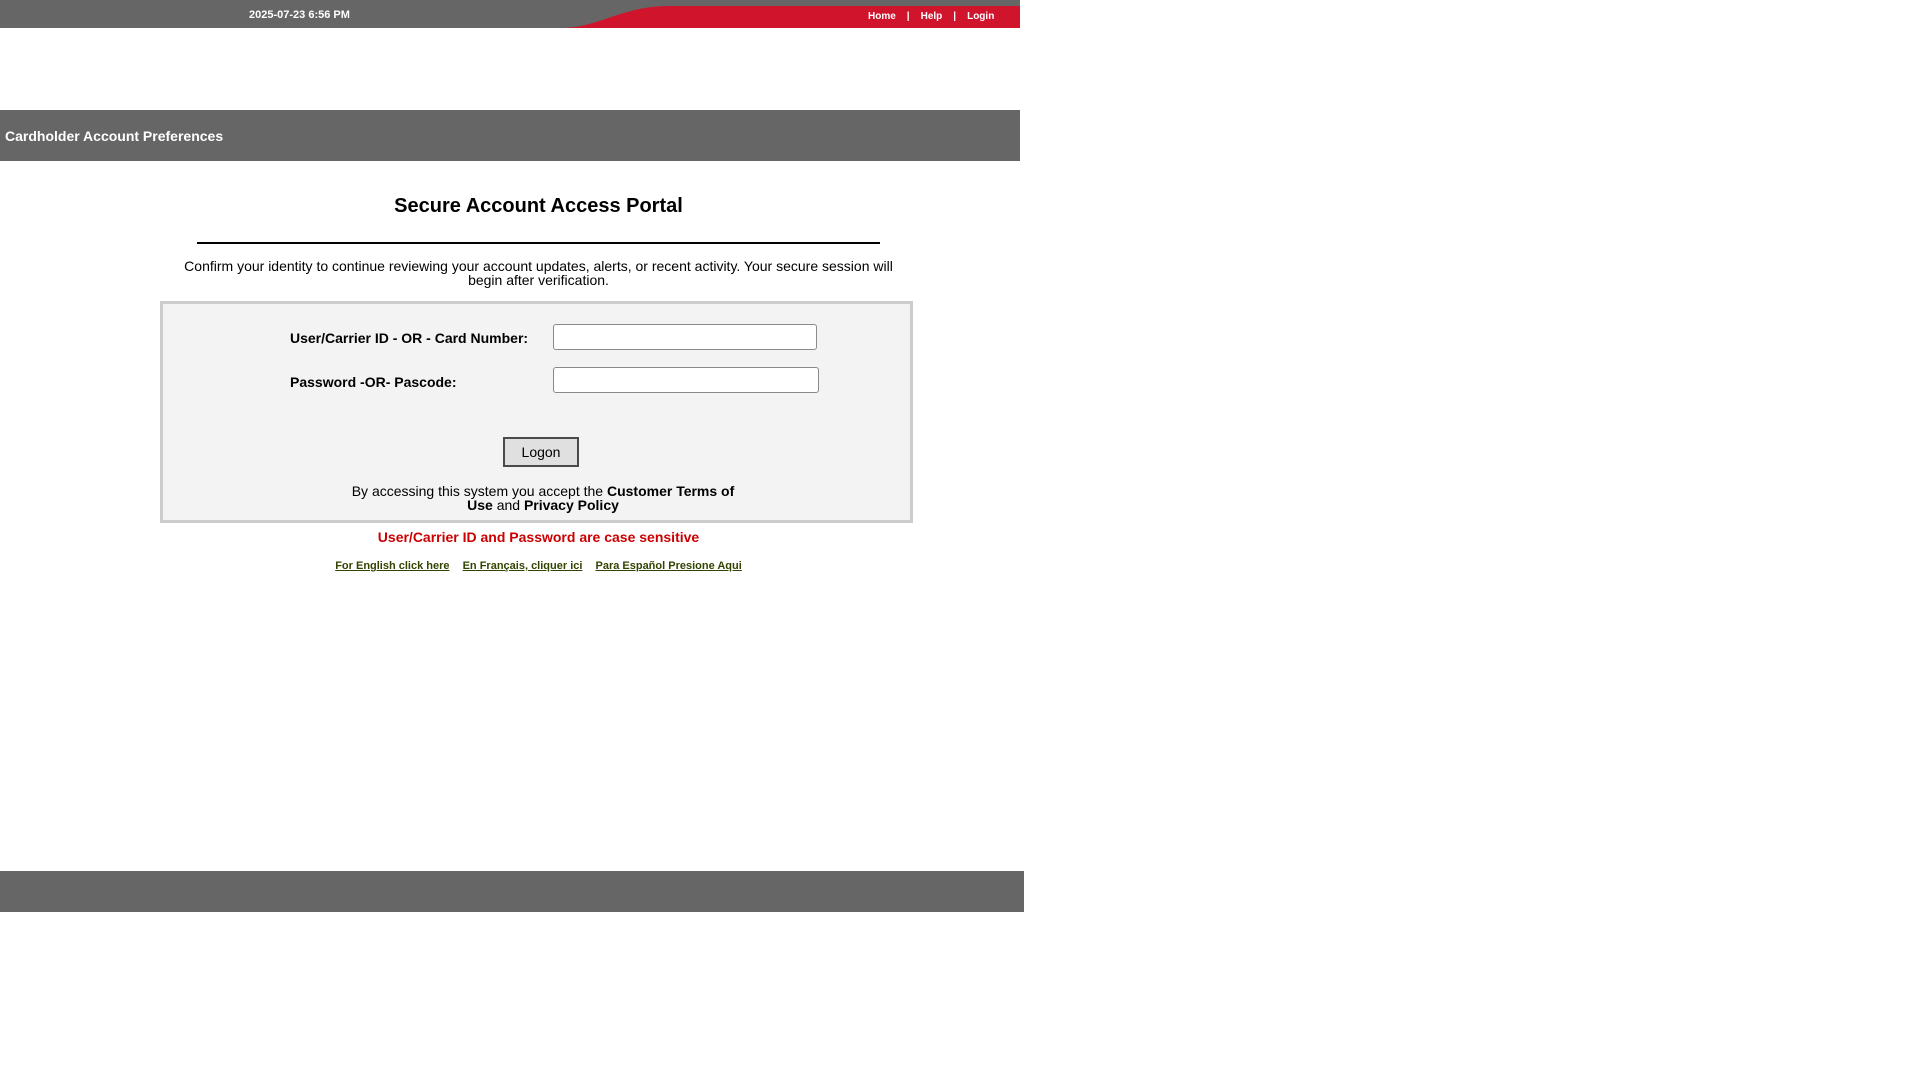  Describe the element at coordinates (409, 338) in the screenshot. I see `user-id-label: User/Carrier ID - OR - Card Number:` at that location.